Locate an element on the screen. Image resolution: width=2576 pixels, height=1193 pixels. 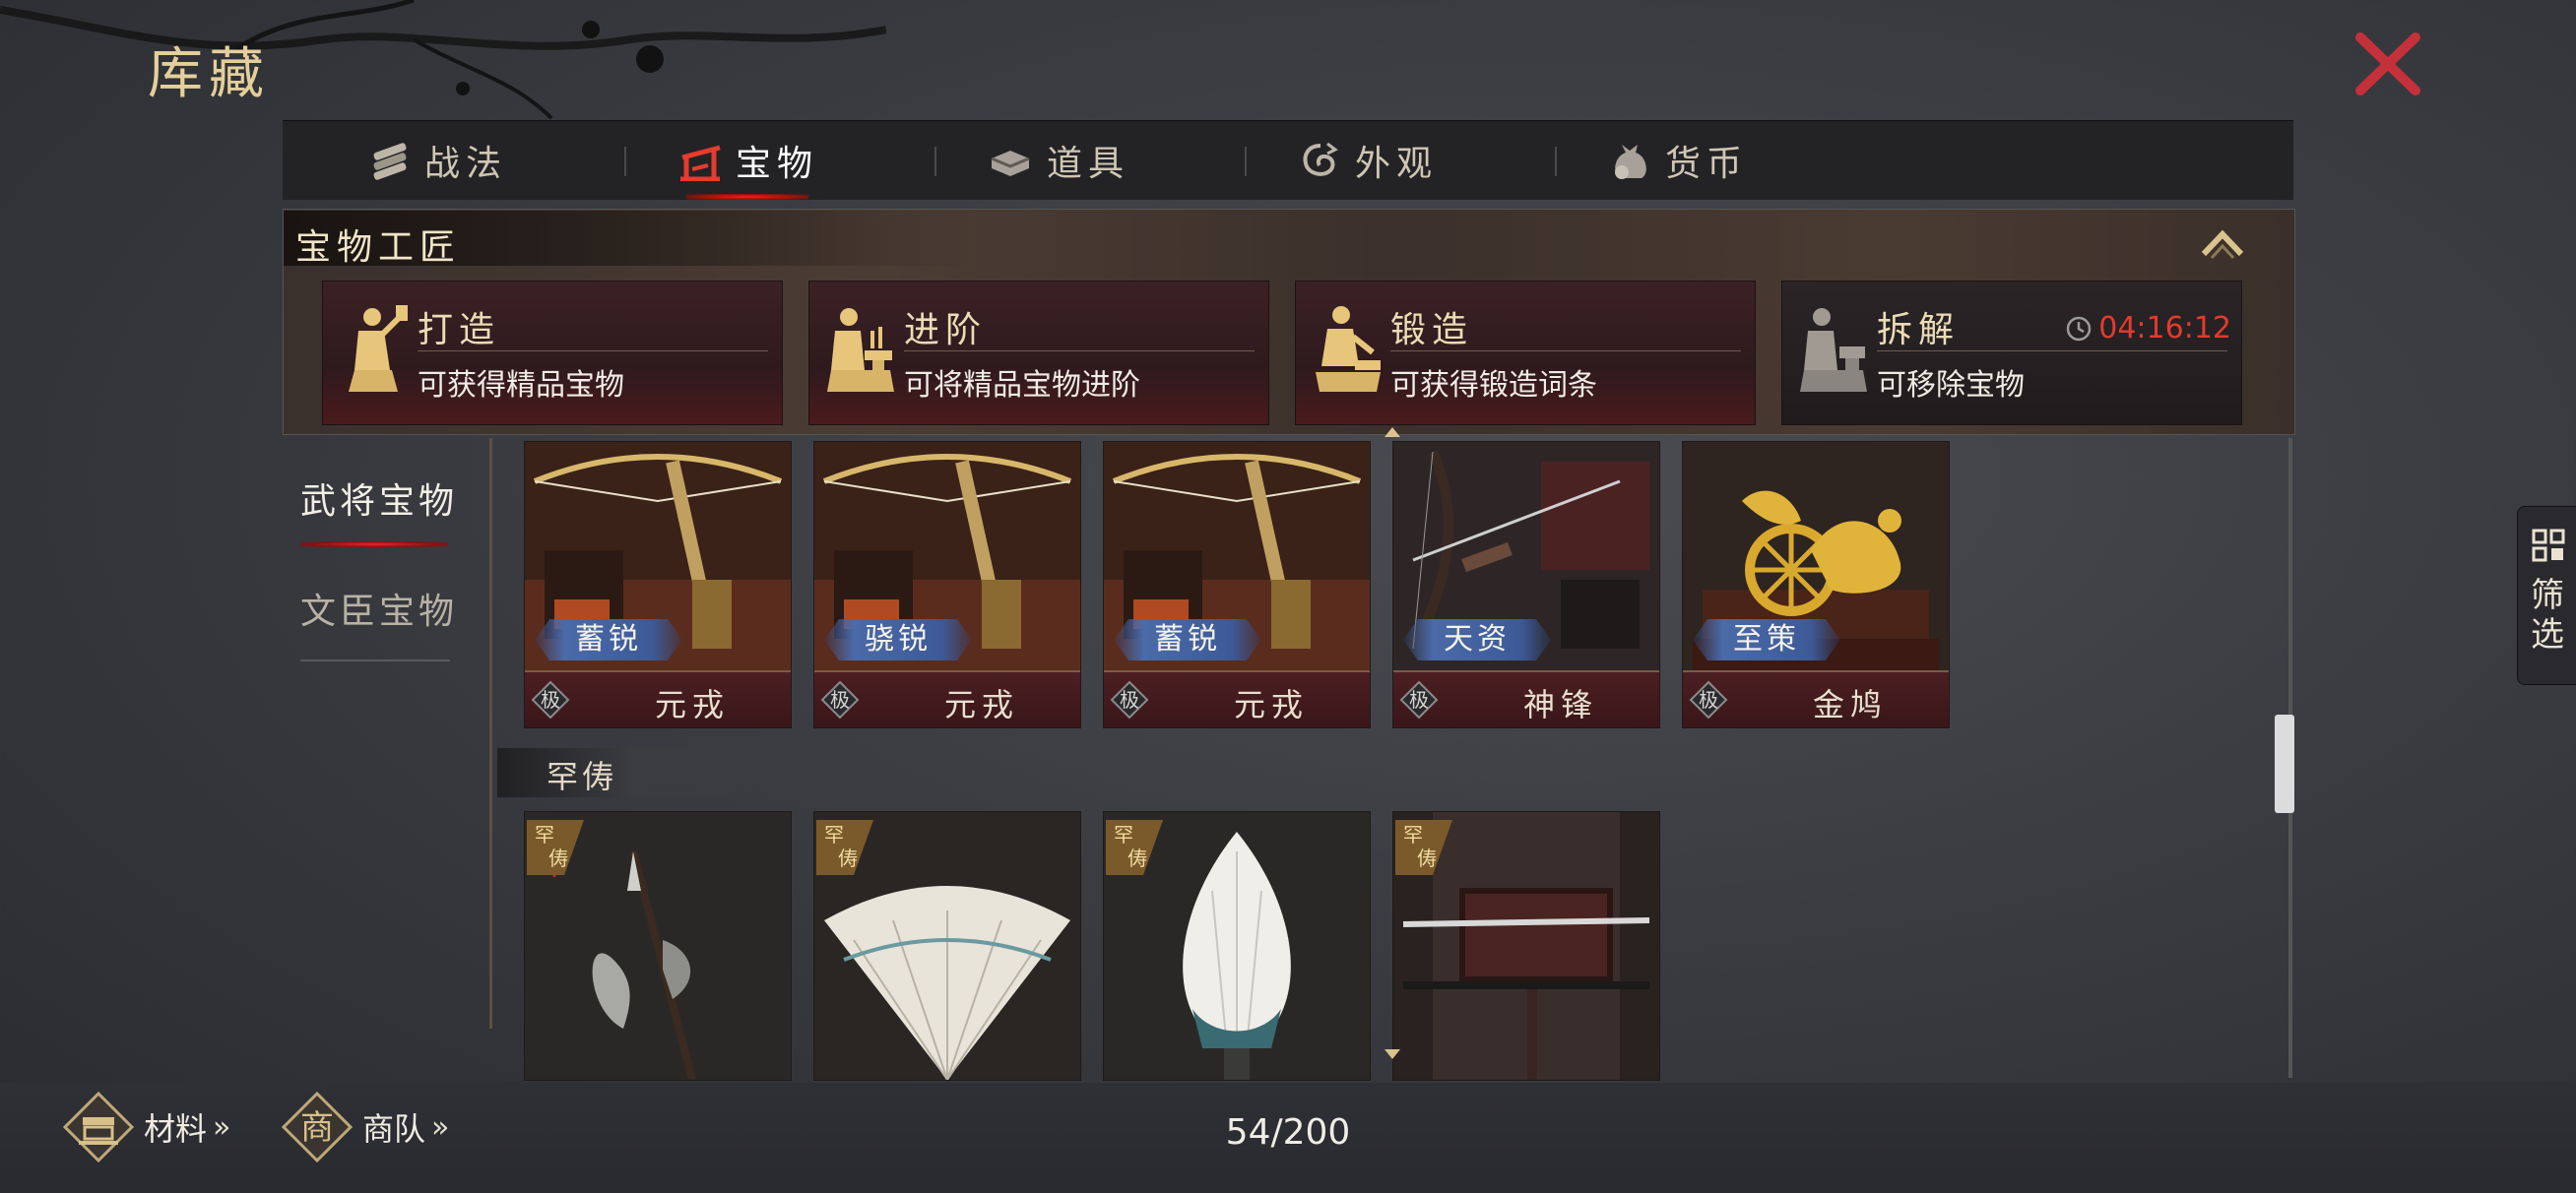
tab-label: 宝物 is located at coordinates (776, 164).